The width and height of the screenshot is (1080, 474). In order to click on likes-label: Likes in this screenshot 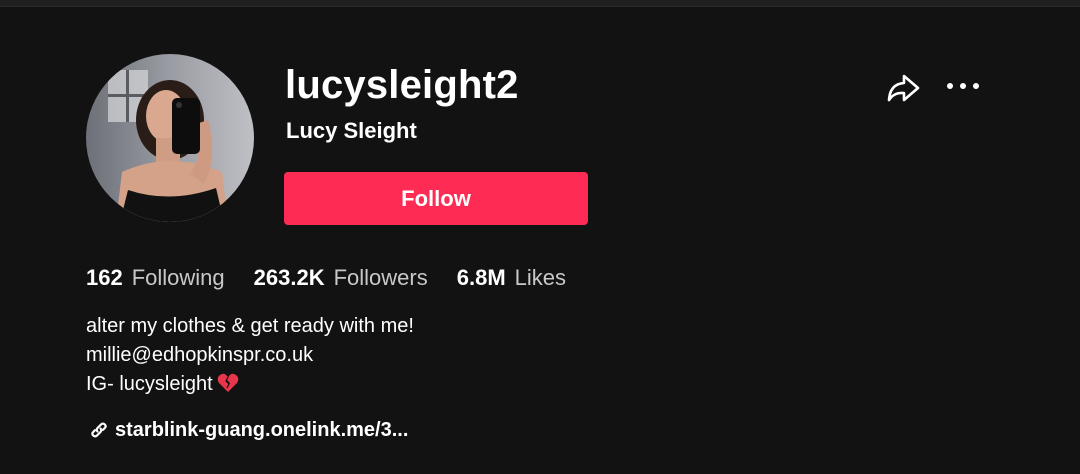, I will do `click(540, 277)`.